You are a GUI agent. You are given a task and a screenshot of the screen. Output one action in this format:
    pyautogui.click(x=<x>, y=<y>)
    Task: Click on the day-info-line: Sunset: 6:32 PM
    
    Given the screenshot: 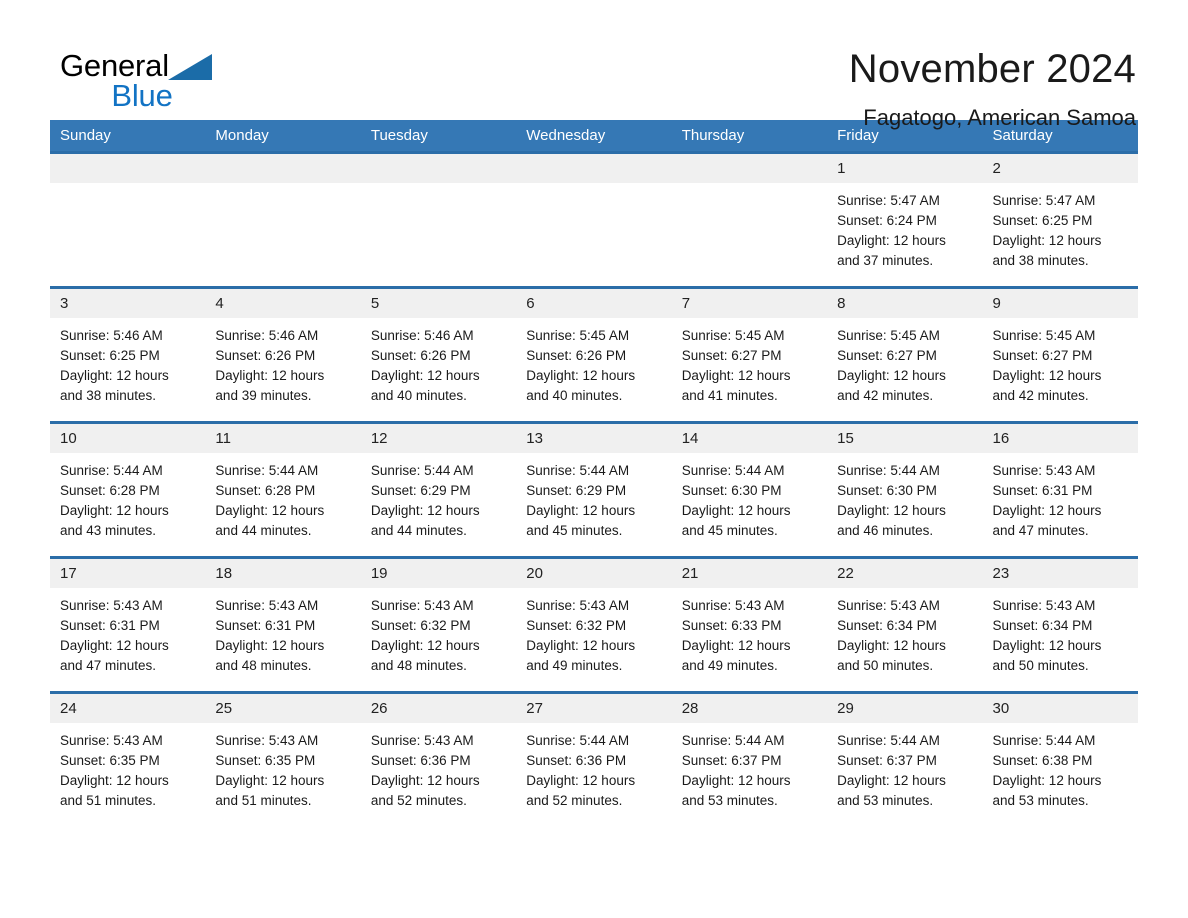 What is the action you would take?
    pyautogui.click(x=420, y=625)
    